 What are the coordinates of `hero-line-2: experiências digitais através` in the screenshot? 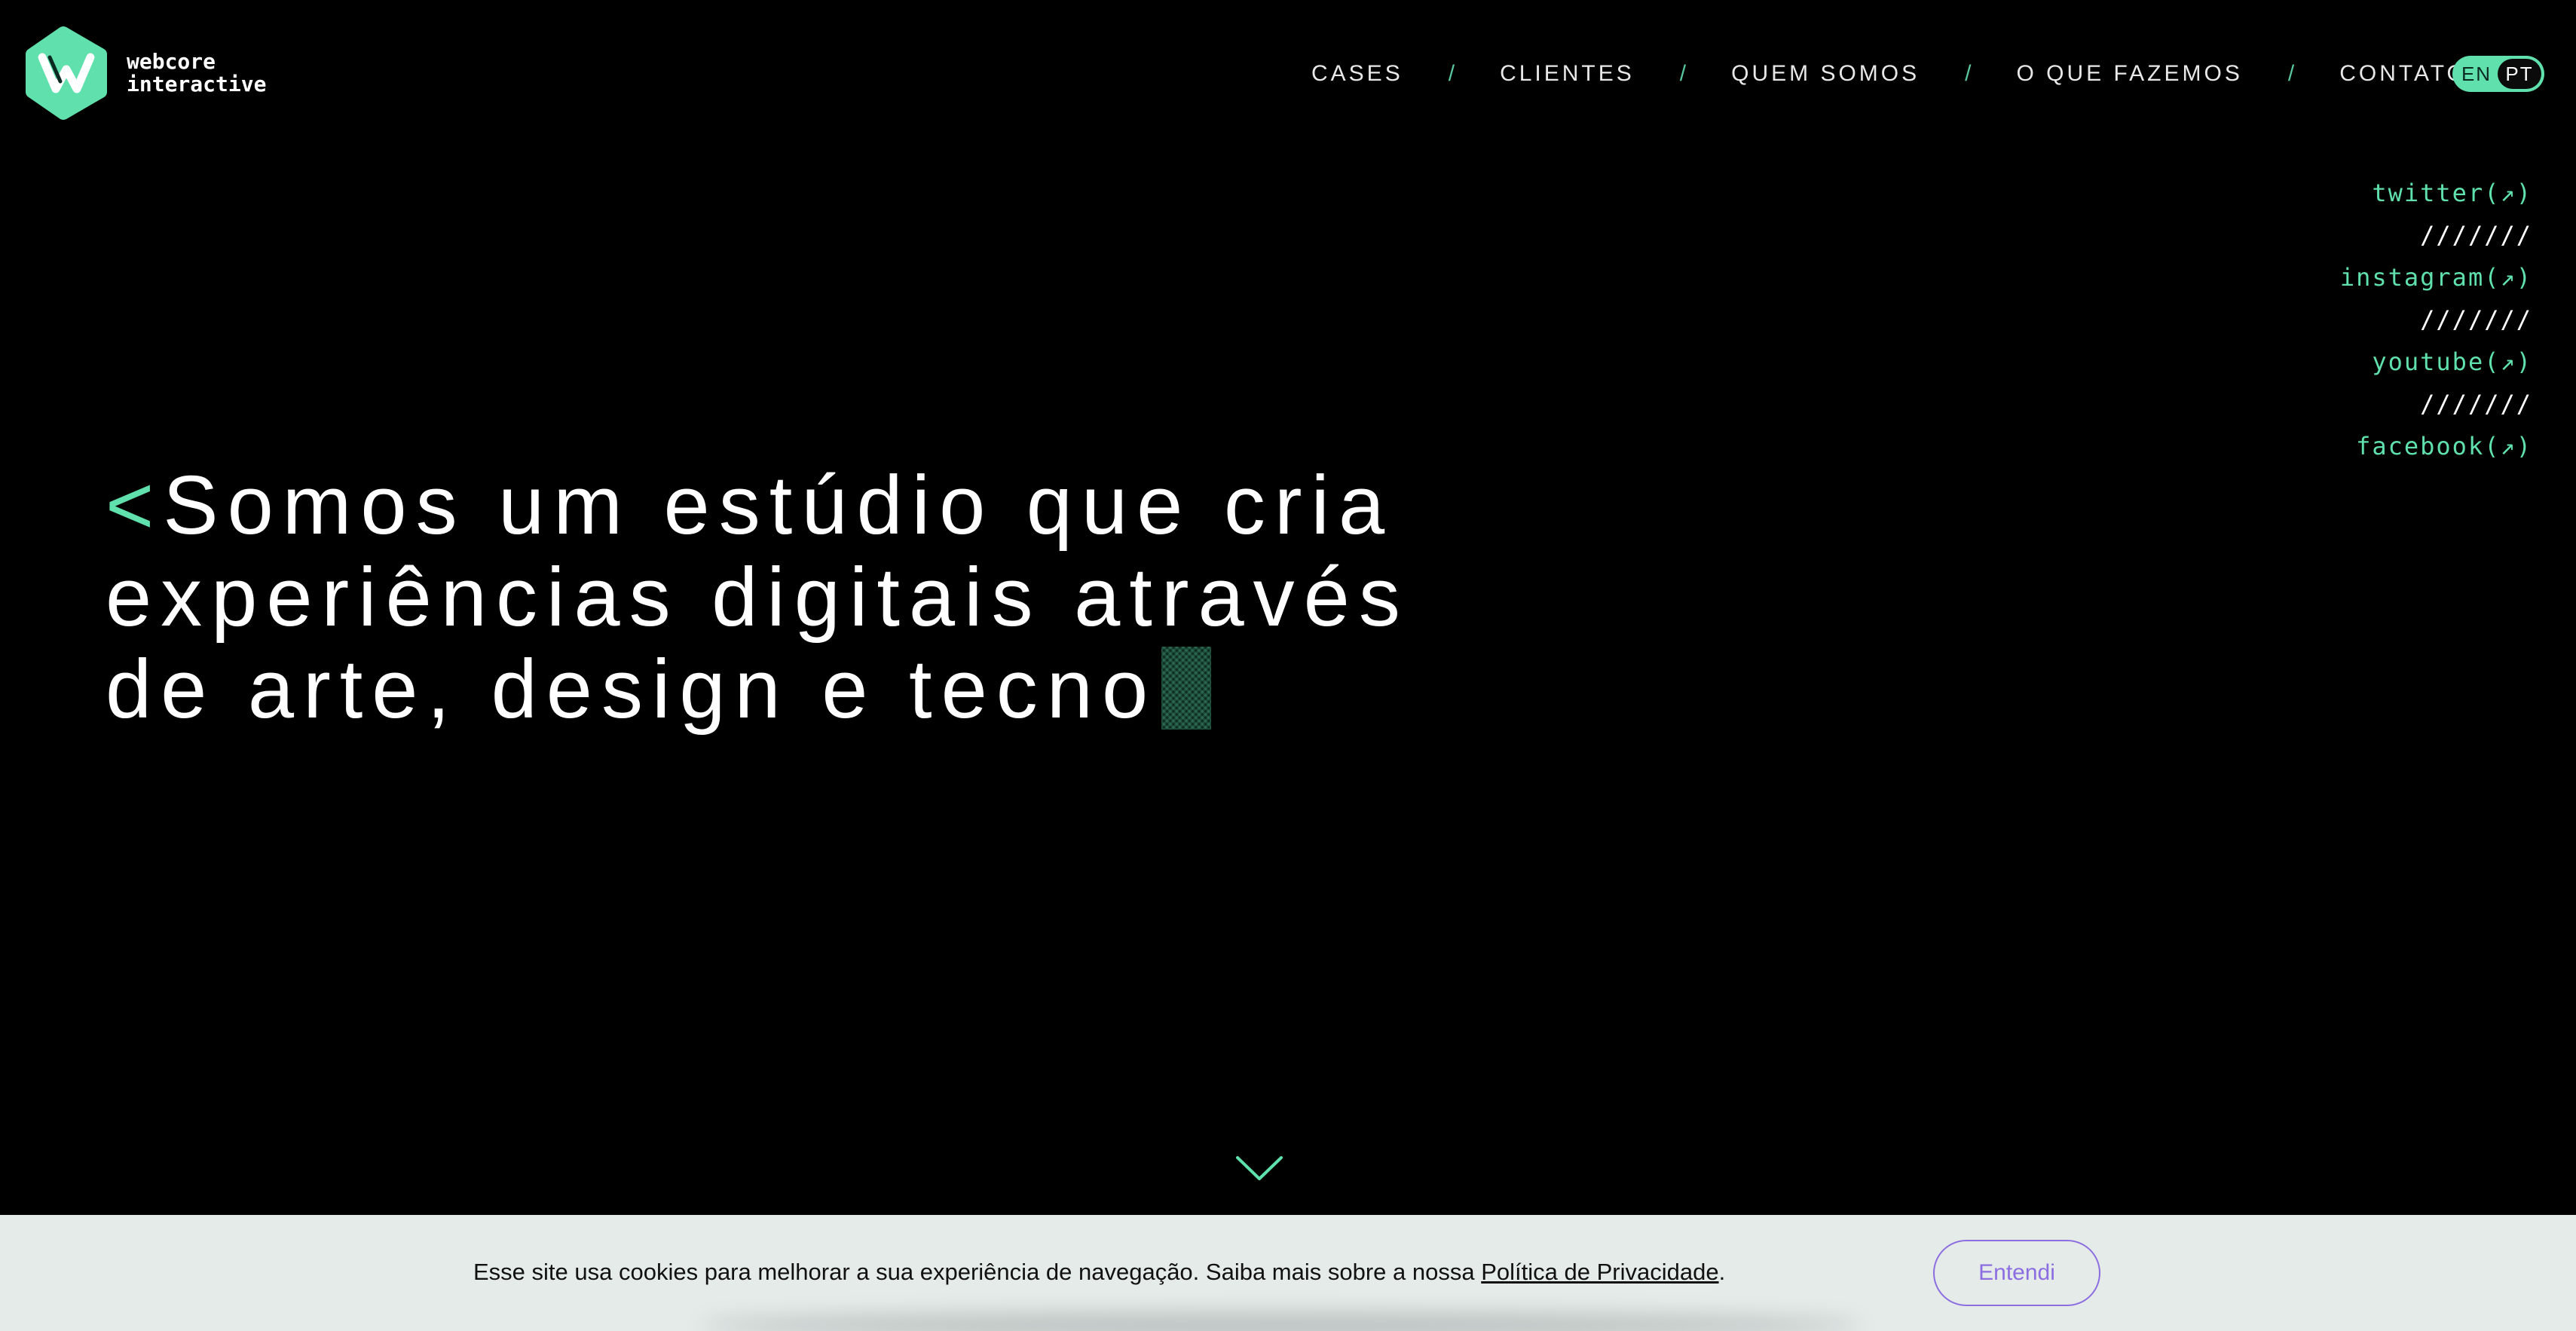 It's located at (757, 597).